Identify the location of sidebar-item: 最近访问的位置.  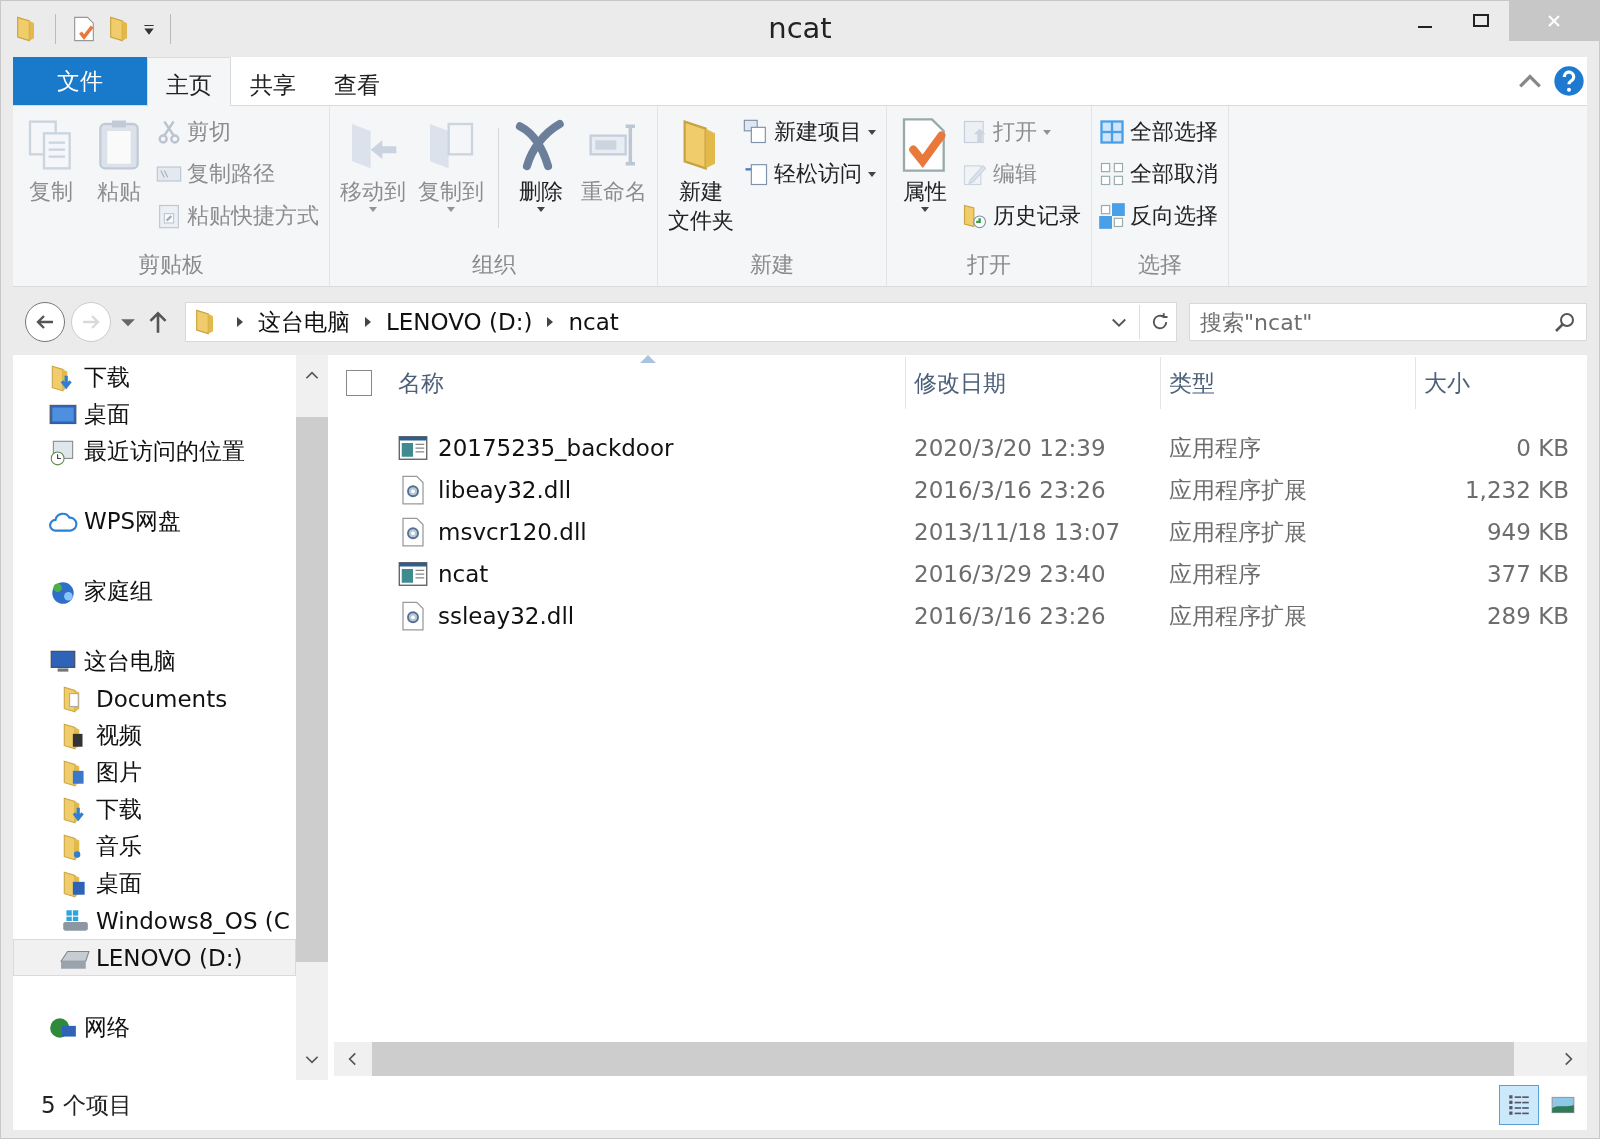
(154, 451).